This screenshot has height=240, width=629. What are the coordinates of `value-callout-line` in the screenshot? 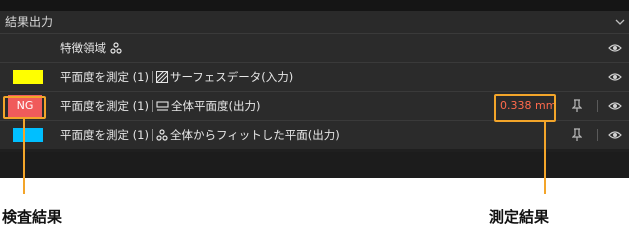 It's located at (545, 158).